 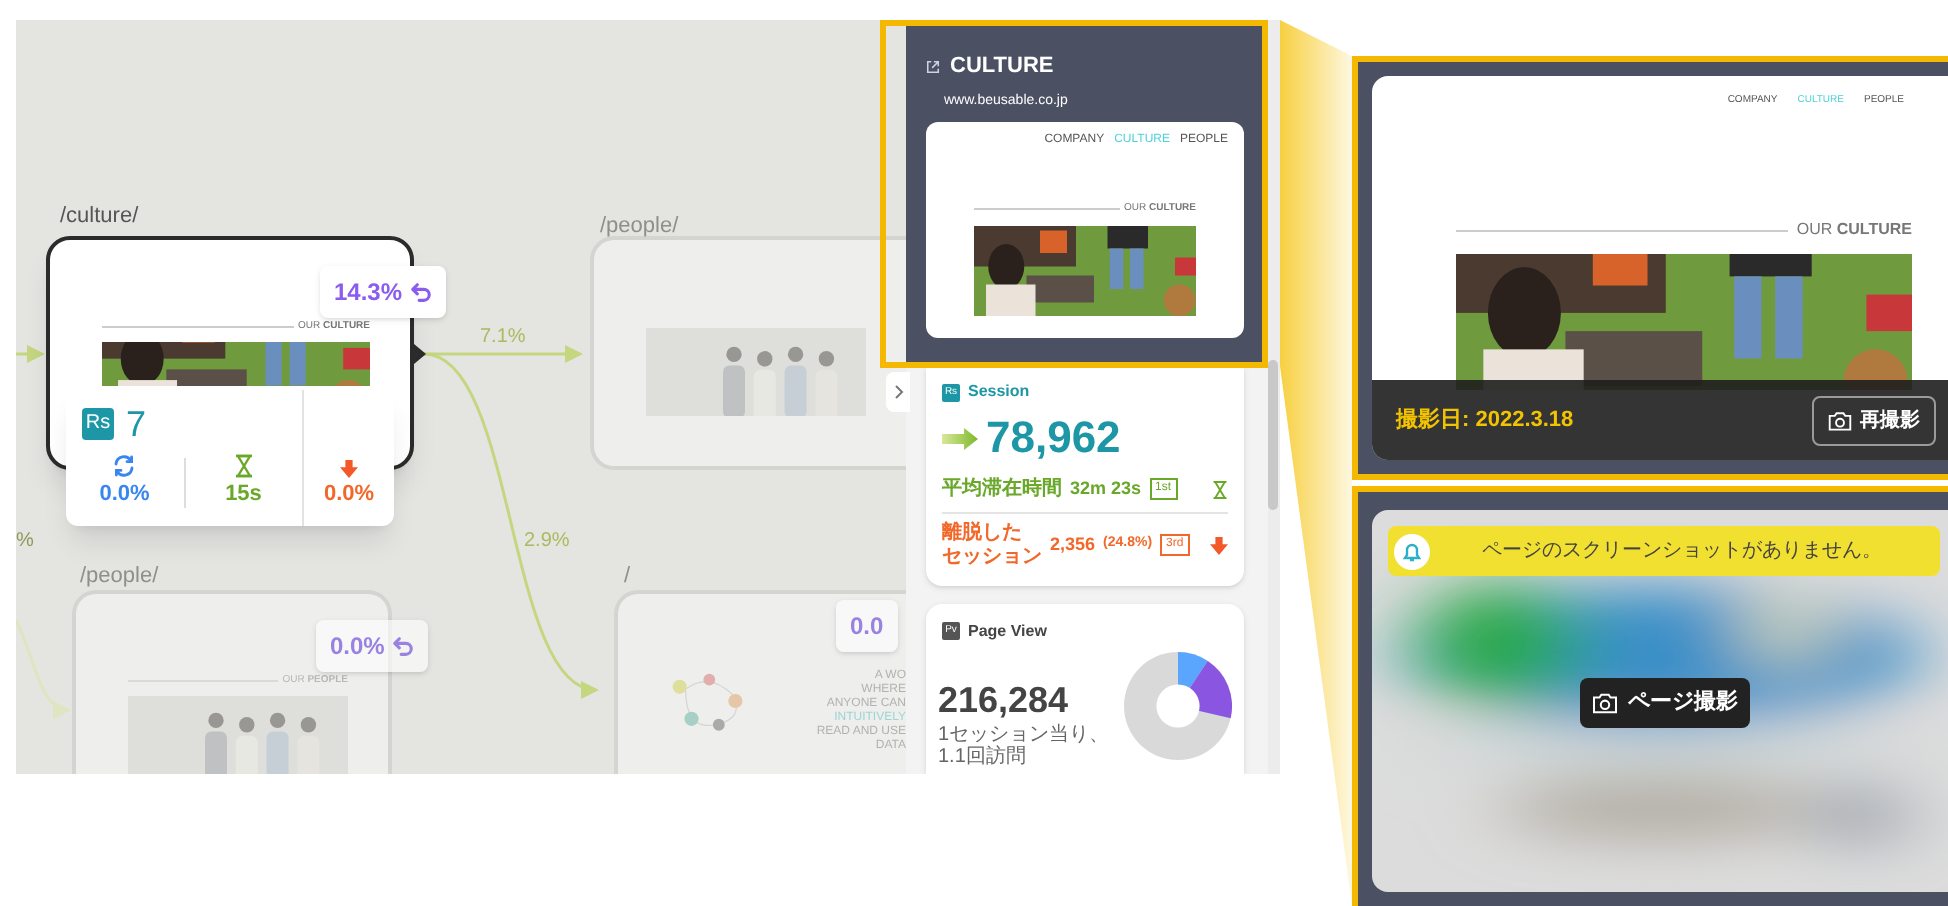 I want to click on notice-text: ページのスクリーンショットがありません。, so click(x=1682, y=552).